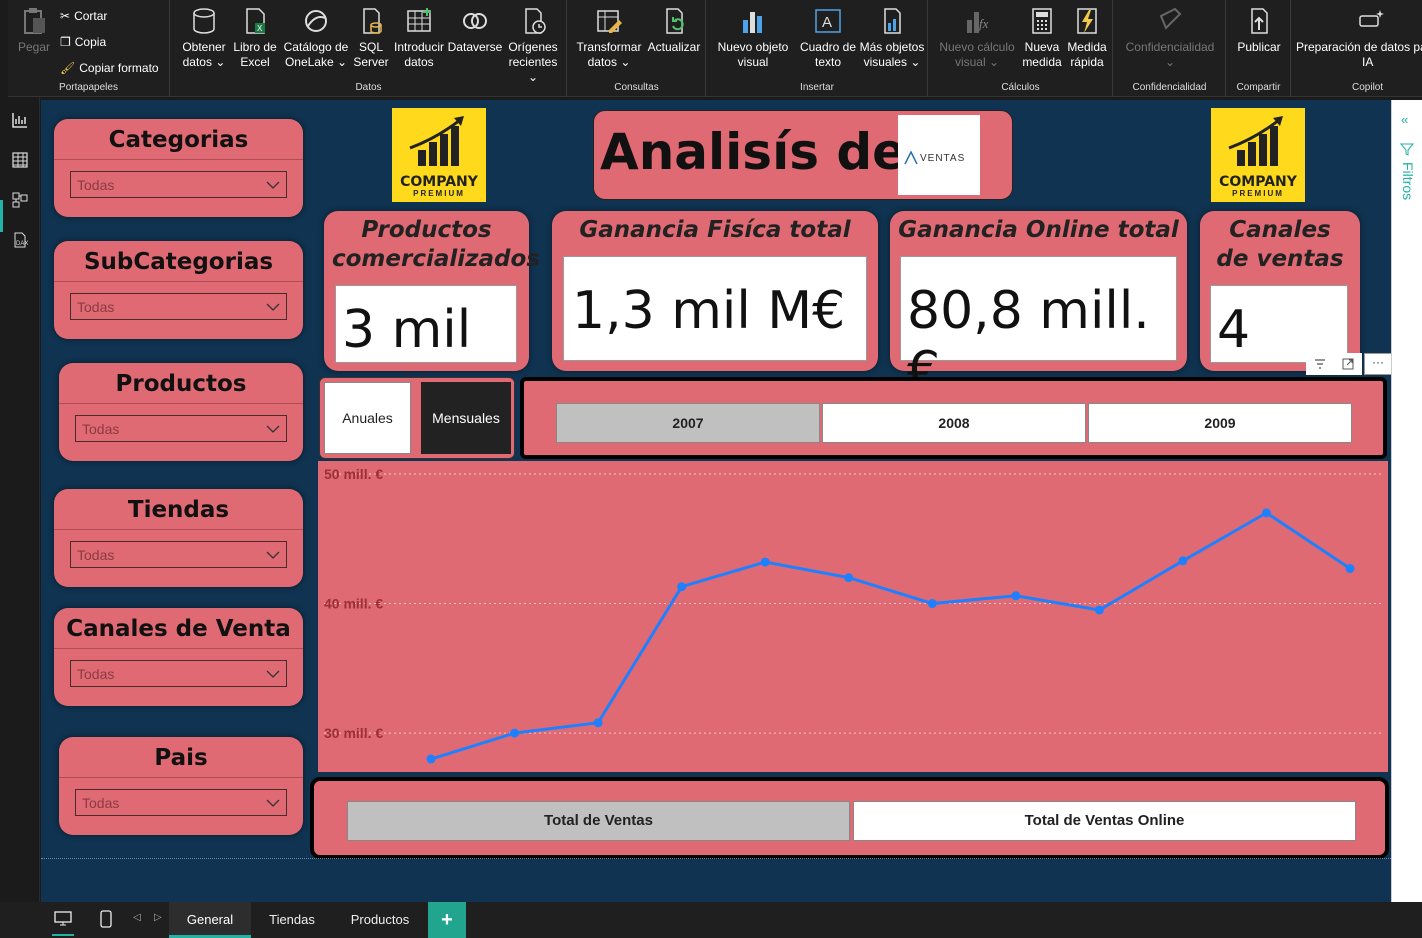 This screenshot has height=938, width=1422. Describe the element at coordinates (475, 30) in the screenshot. I see `dataverse-button: Dataverse` at that location.